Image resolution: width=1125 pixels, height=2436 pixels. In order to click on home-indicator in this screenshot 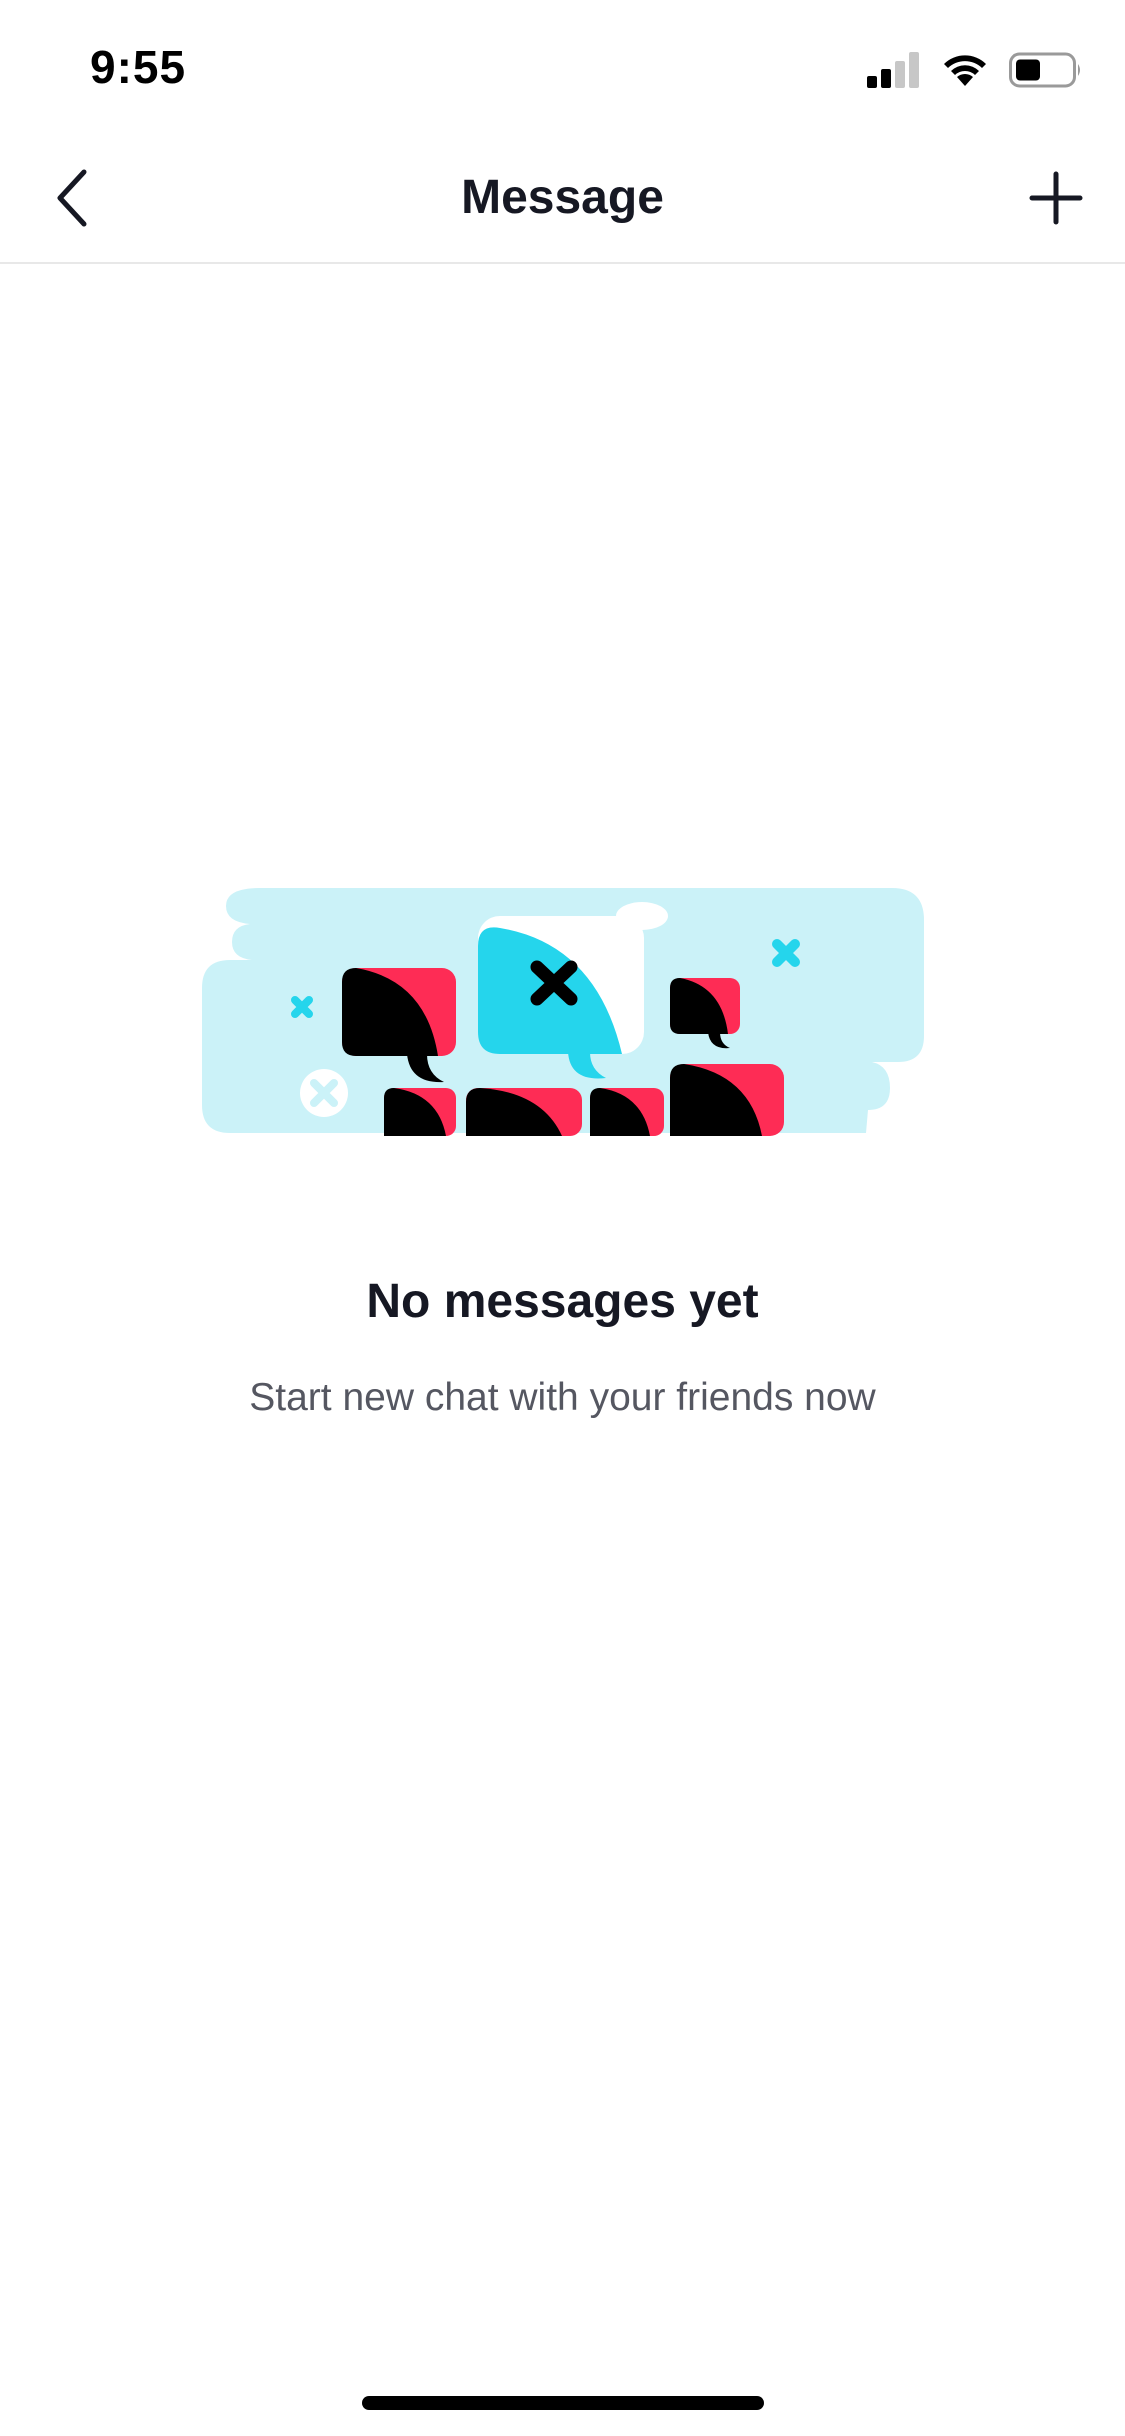, I will do `click(563, 2403)`.